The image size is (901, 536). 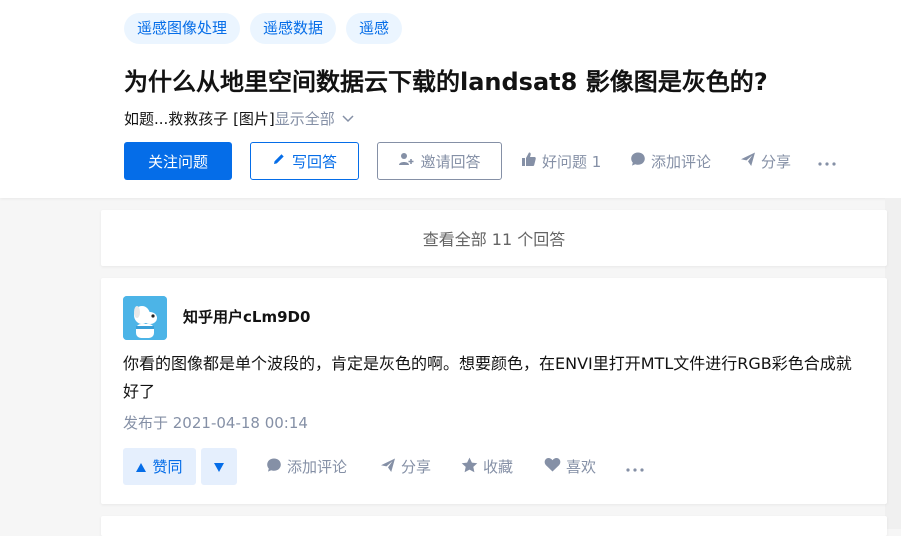 I want to click on show-all-button: 显示全部, so click(x=315, y=119).